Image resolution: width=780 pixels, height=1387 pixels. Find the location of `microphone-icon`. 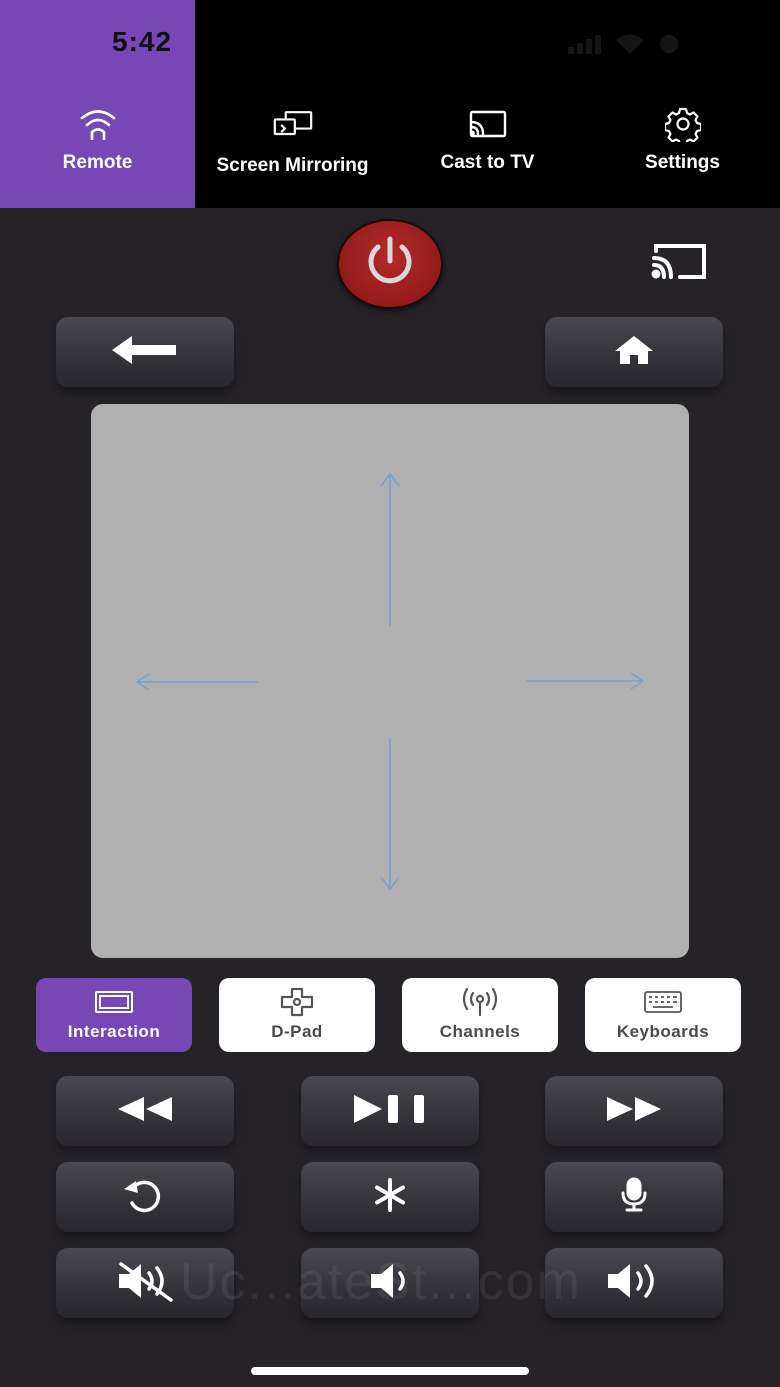

microphone-icon is located at coordinates (634, 1197).